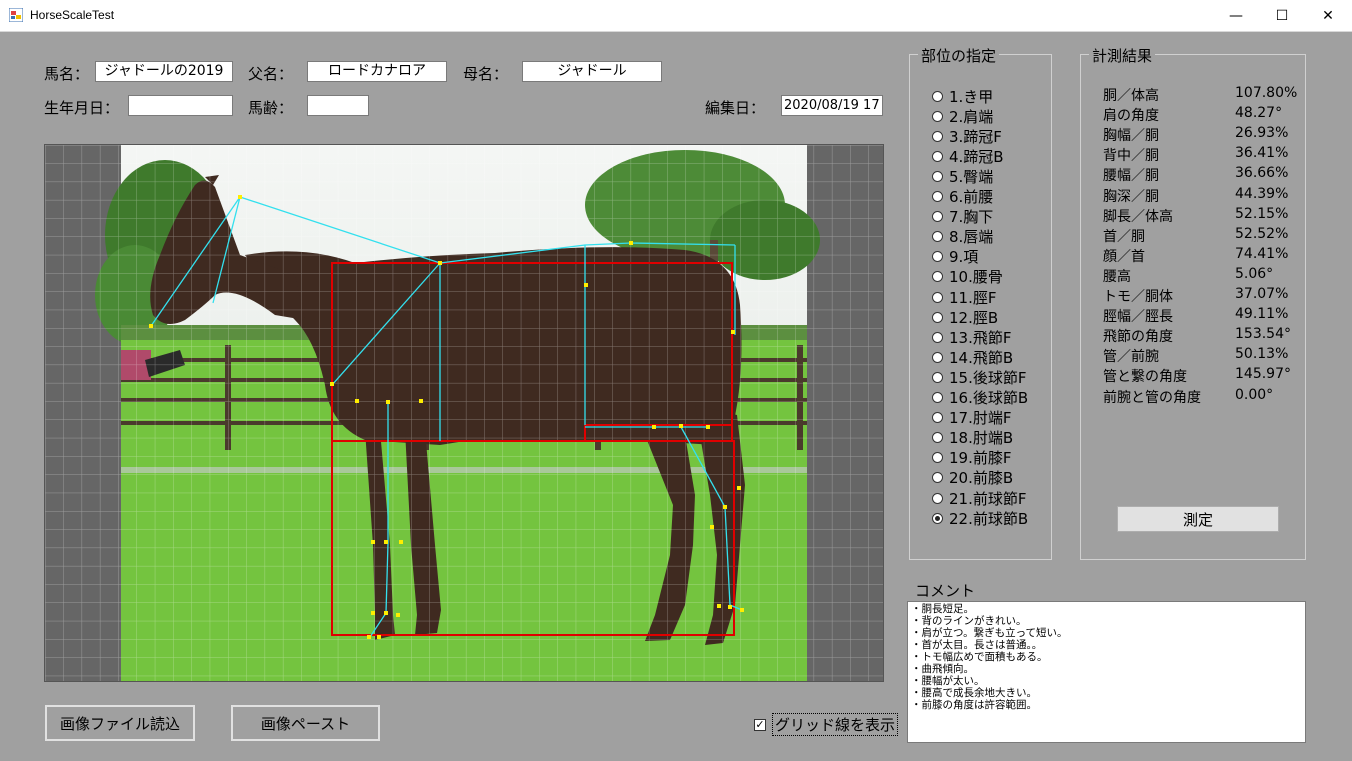 Image resolution: width=1352 pixels, height=761 pixels. I want to click on part-radio-16: 16.後球節B, so click(980, 398).